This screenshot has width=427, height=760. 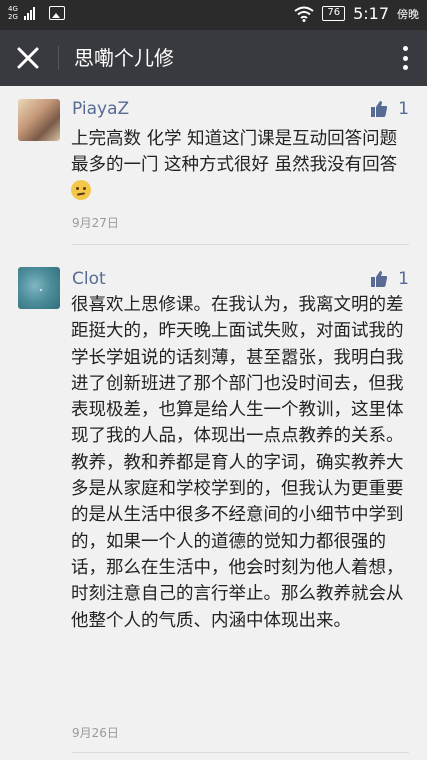 What do you see at coordinates (371, 13) in the screenshot?
I see `clock-time: 5:17` at bounding box center [371, 13].